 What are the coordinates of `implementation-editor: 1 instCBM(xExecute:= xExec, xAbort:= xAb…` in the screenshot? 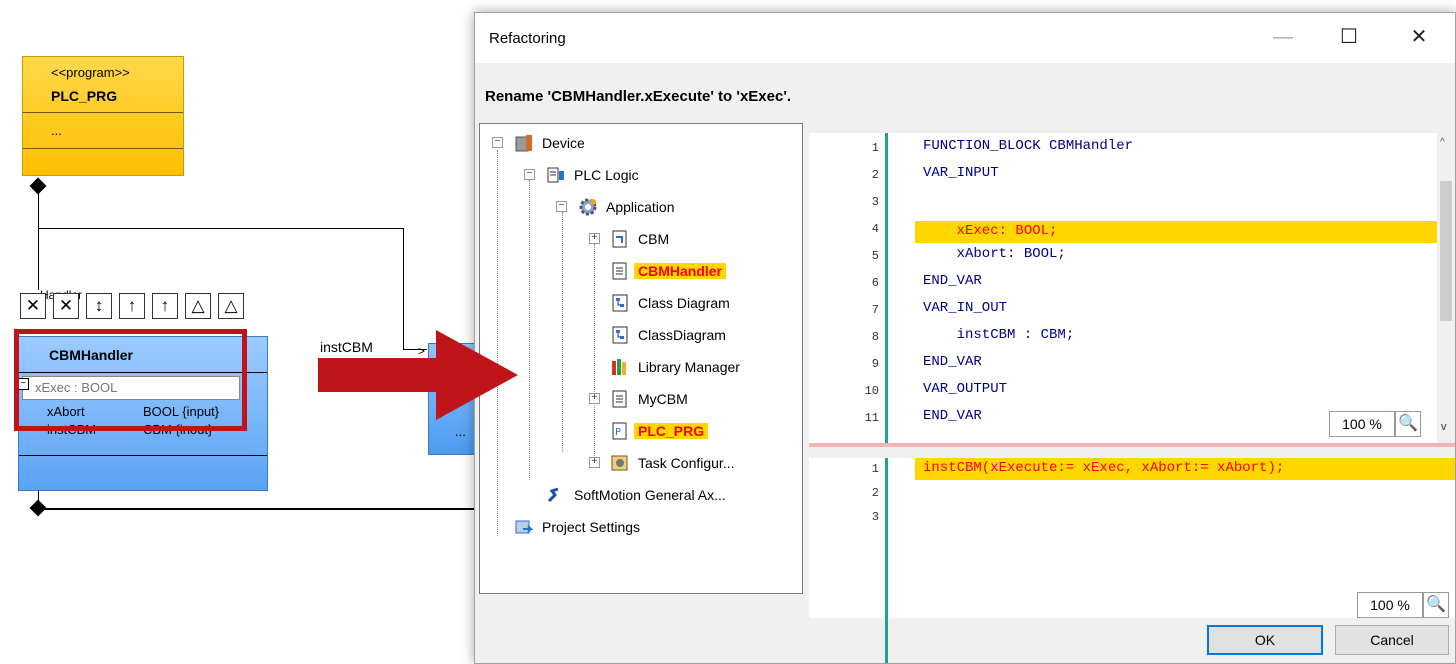 It's located at (1132, 560).